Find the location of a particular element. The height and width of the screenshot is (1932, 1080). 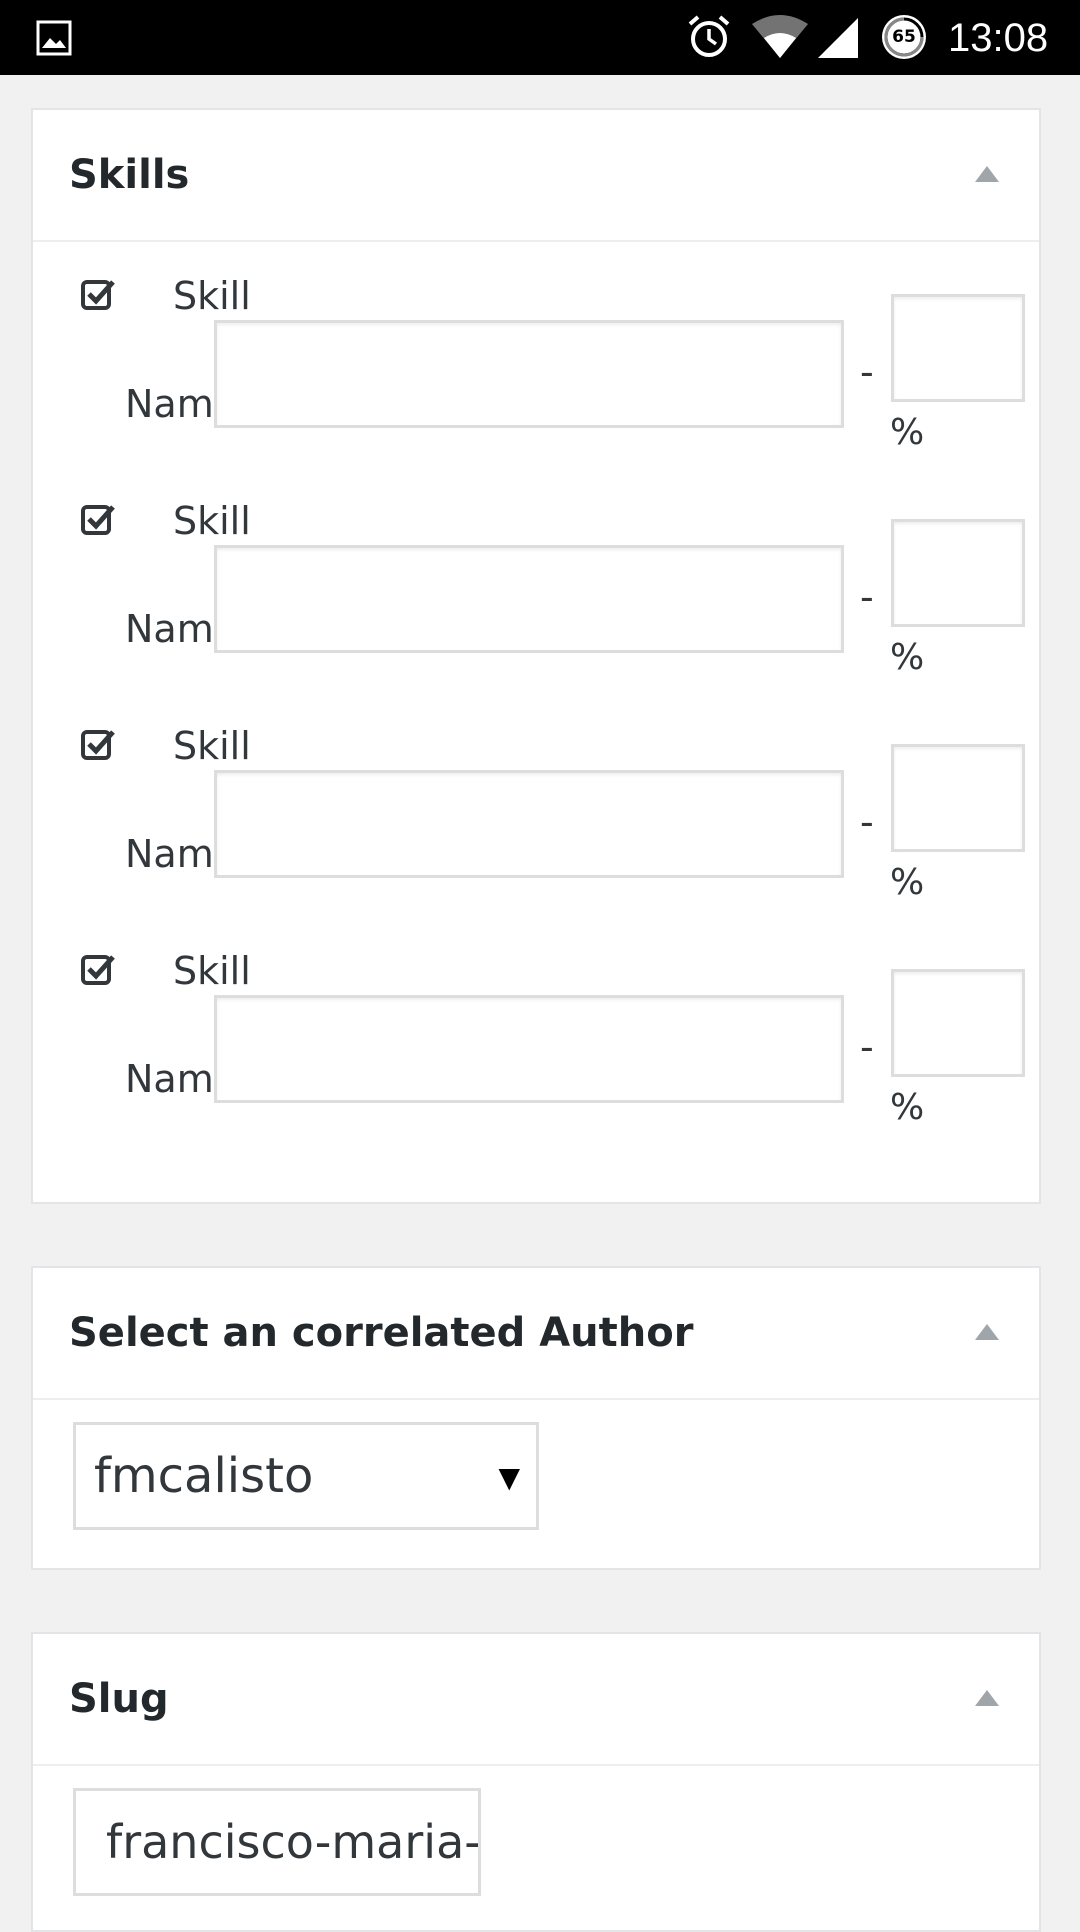

skills-panel-header: Skills is located at coordinates (536, 176).